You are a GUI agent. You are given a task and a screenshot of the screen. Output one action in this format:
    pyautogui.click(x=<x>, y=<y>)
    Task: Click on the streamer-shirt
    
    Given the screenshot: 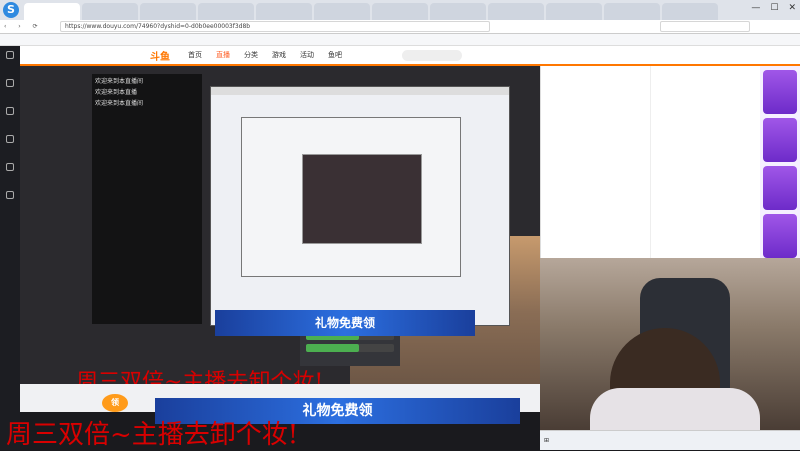 What is the action you would take?
    pyautogui.click(x=675, y=409)
    